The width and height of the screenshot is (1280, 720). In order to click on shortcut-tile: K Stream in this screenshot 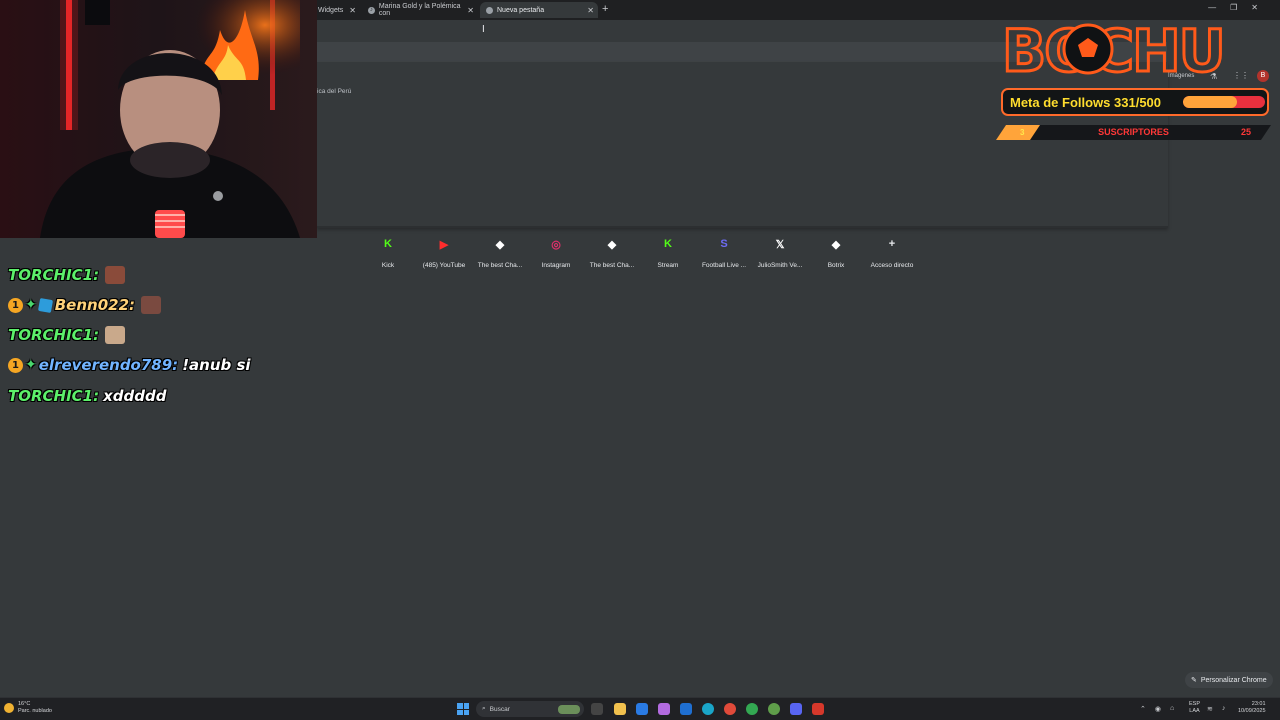, I will do `click(668, 251)`.